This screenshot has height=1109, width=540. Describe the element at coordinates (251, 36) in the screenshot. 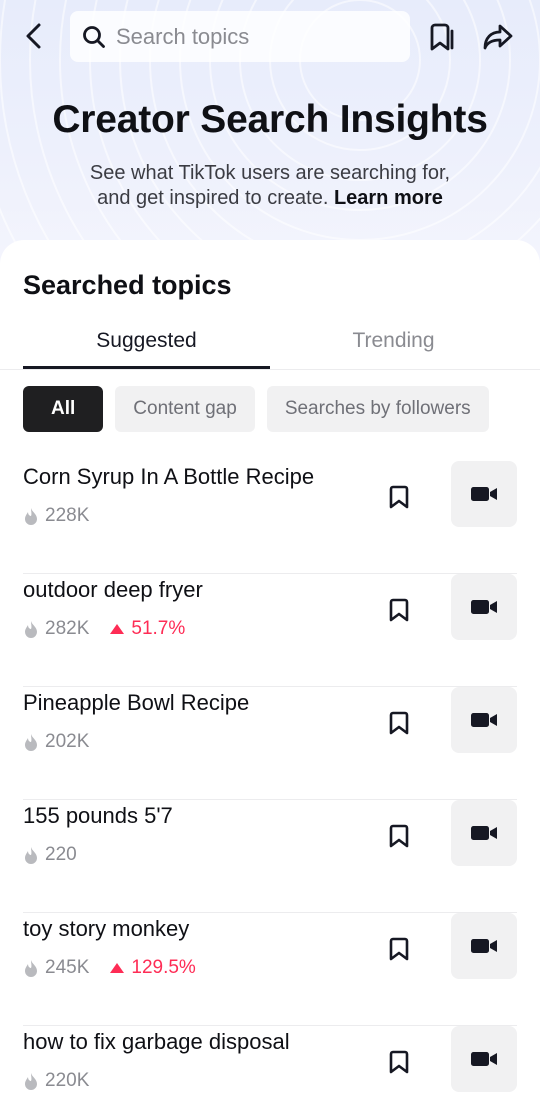

I see `search-input` at that location.